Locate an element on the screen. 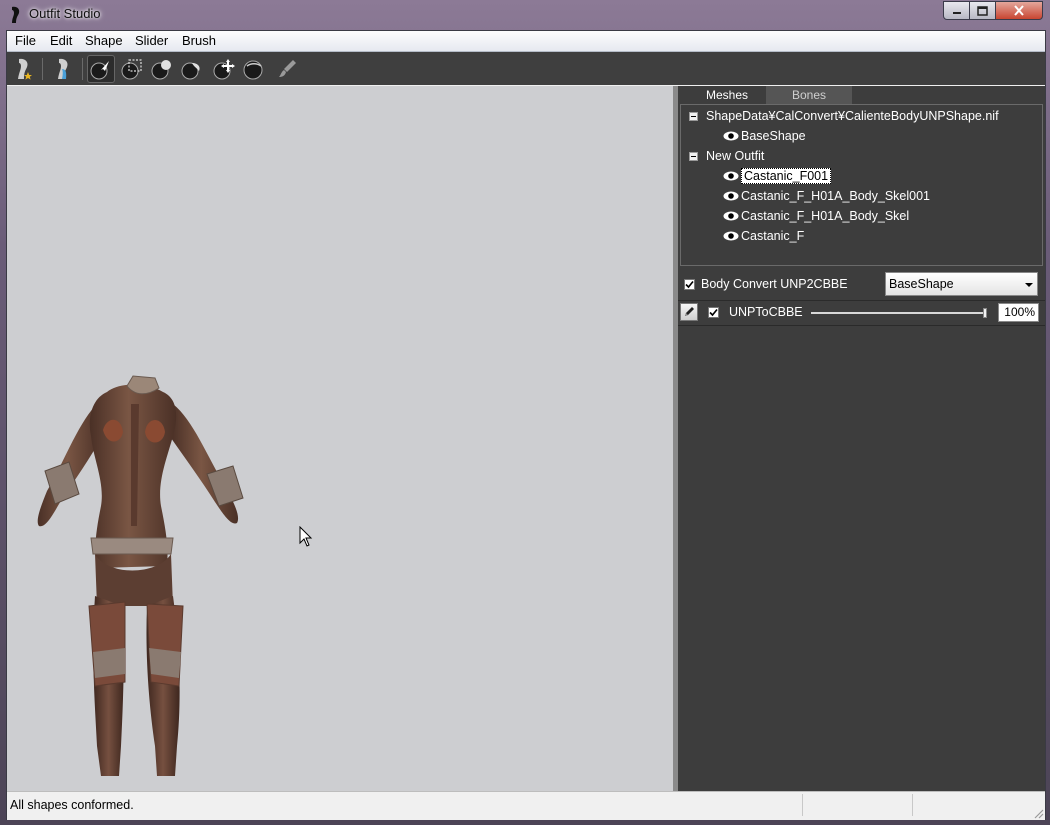 The width and height of the screenshot is (1050, 825). slider-checkbox is located at coordinates (713, 312).